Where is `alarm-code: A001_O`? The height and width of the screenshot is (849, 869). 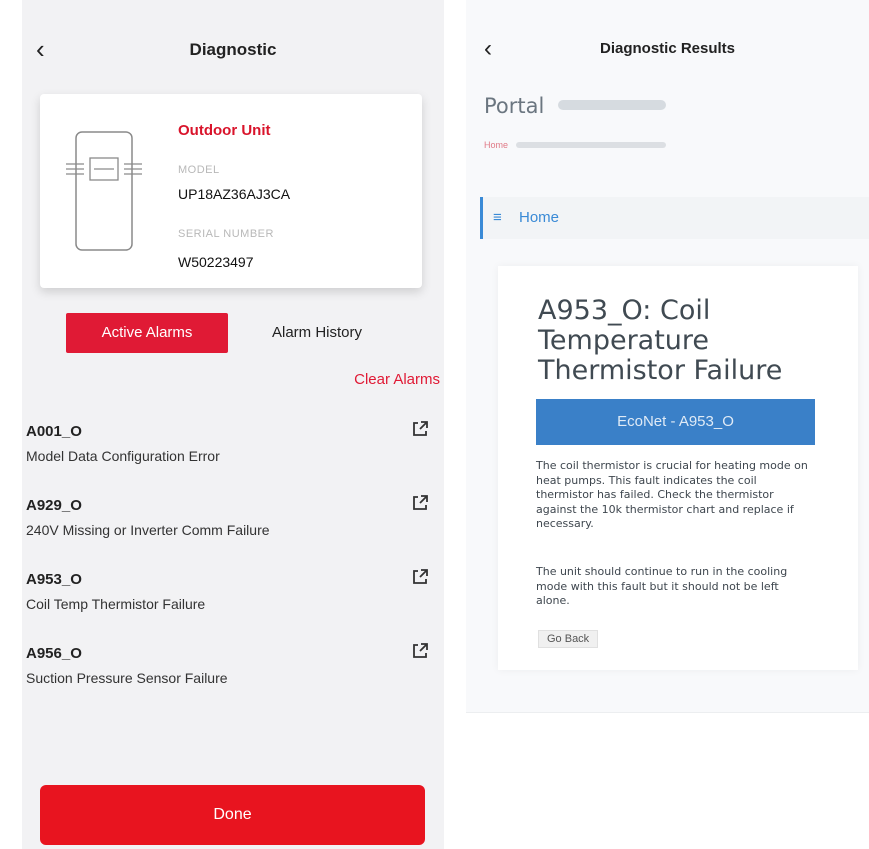
alarm-code: A001_O is located at coordinates (54, 431).